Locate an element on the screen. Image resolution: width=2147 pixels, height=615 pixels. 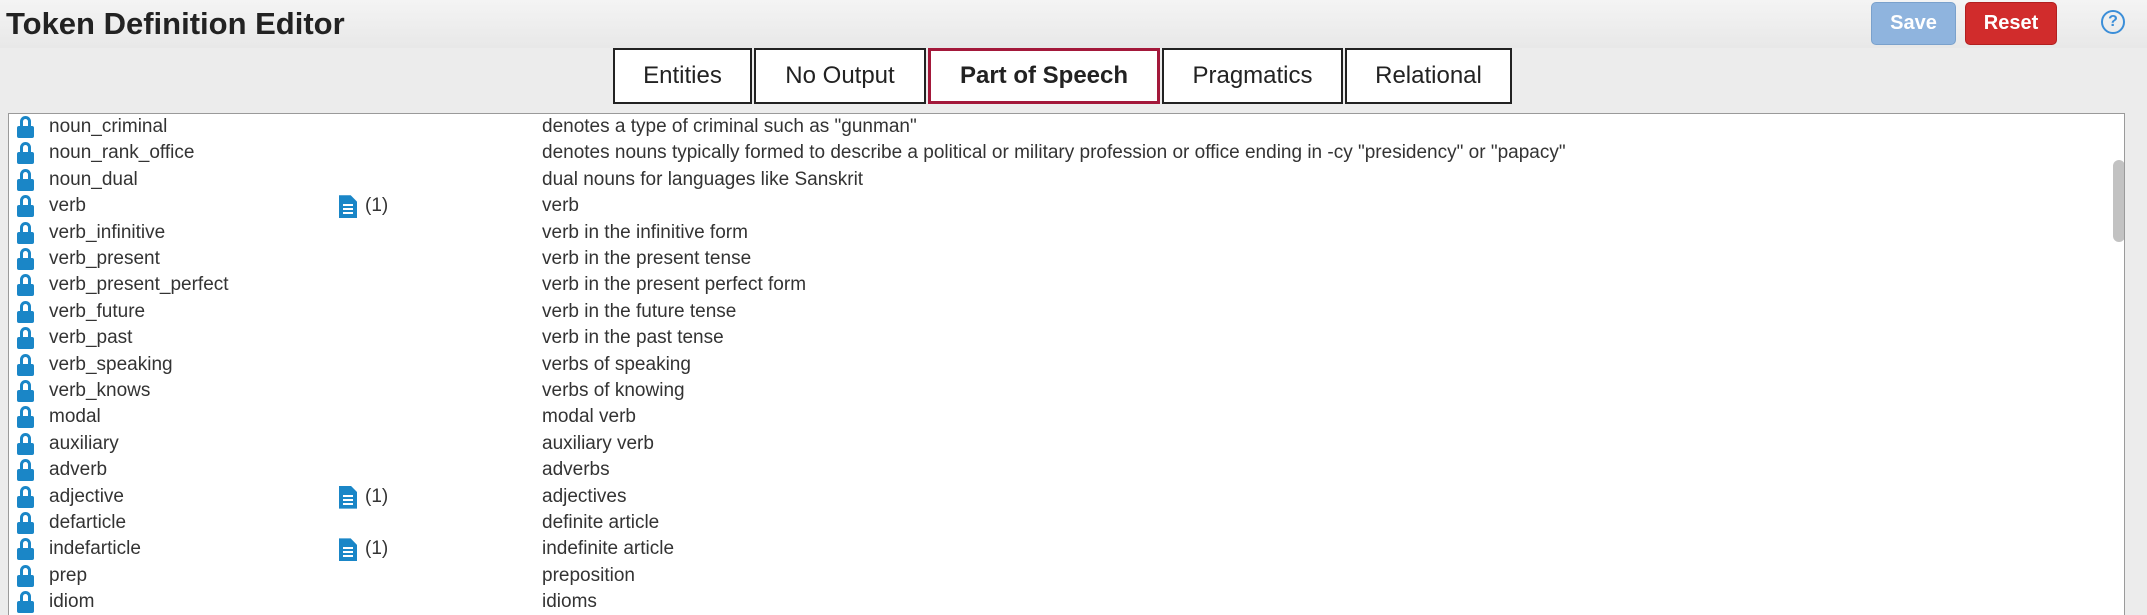
token-row: prep preposition is located at coordinates (1049, 576).